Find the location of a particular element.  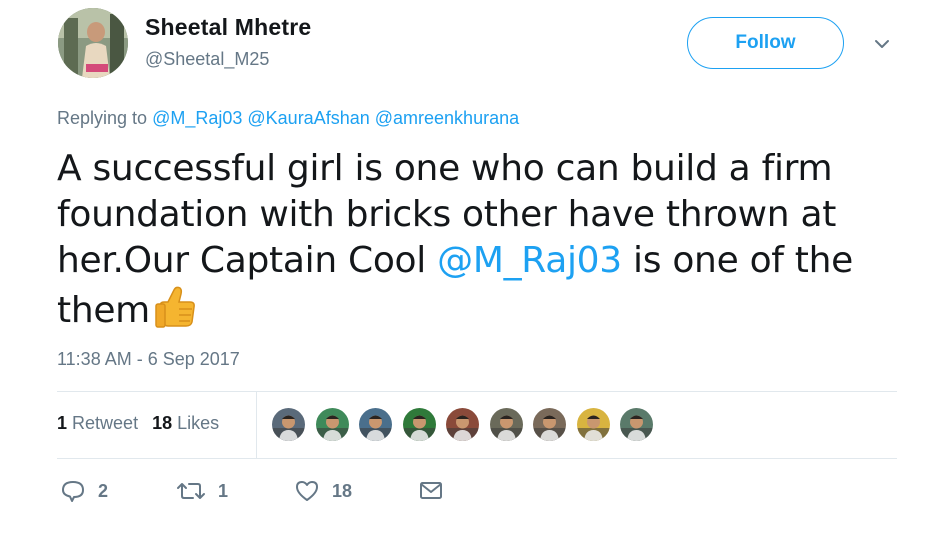

reply-mention: @KauraAfshan is located at coordinates (308, 118).